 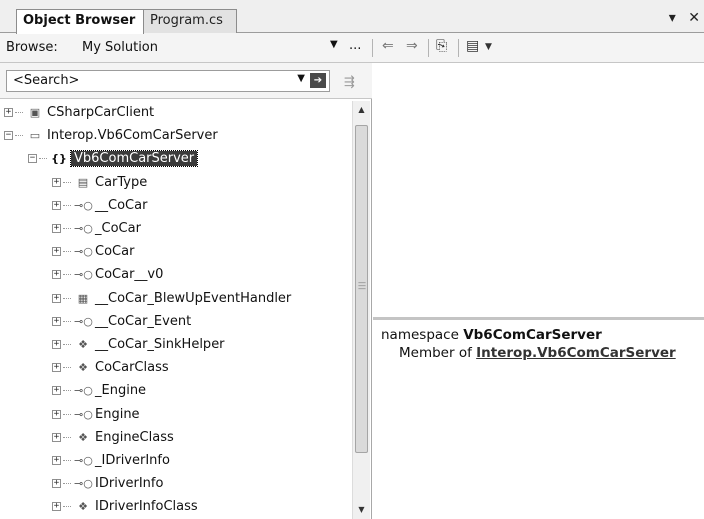 I want to click on tree-node: + ❖ CoCarClass, so click(x=110, y=367).